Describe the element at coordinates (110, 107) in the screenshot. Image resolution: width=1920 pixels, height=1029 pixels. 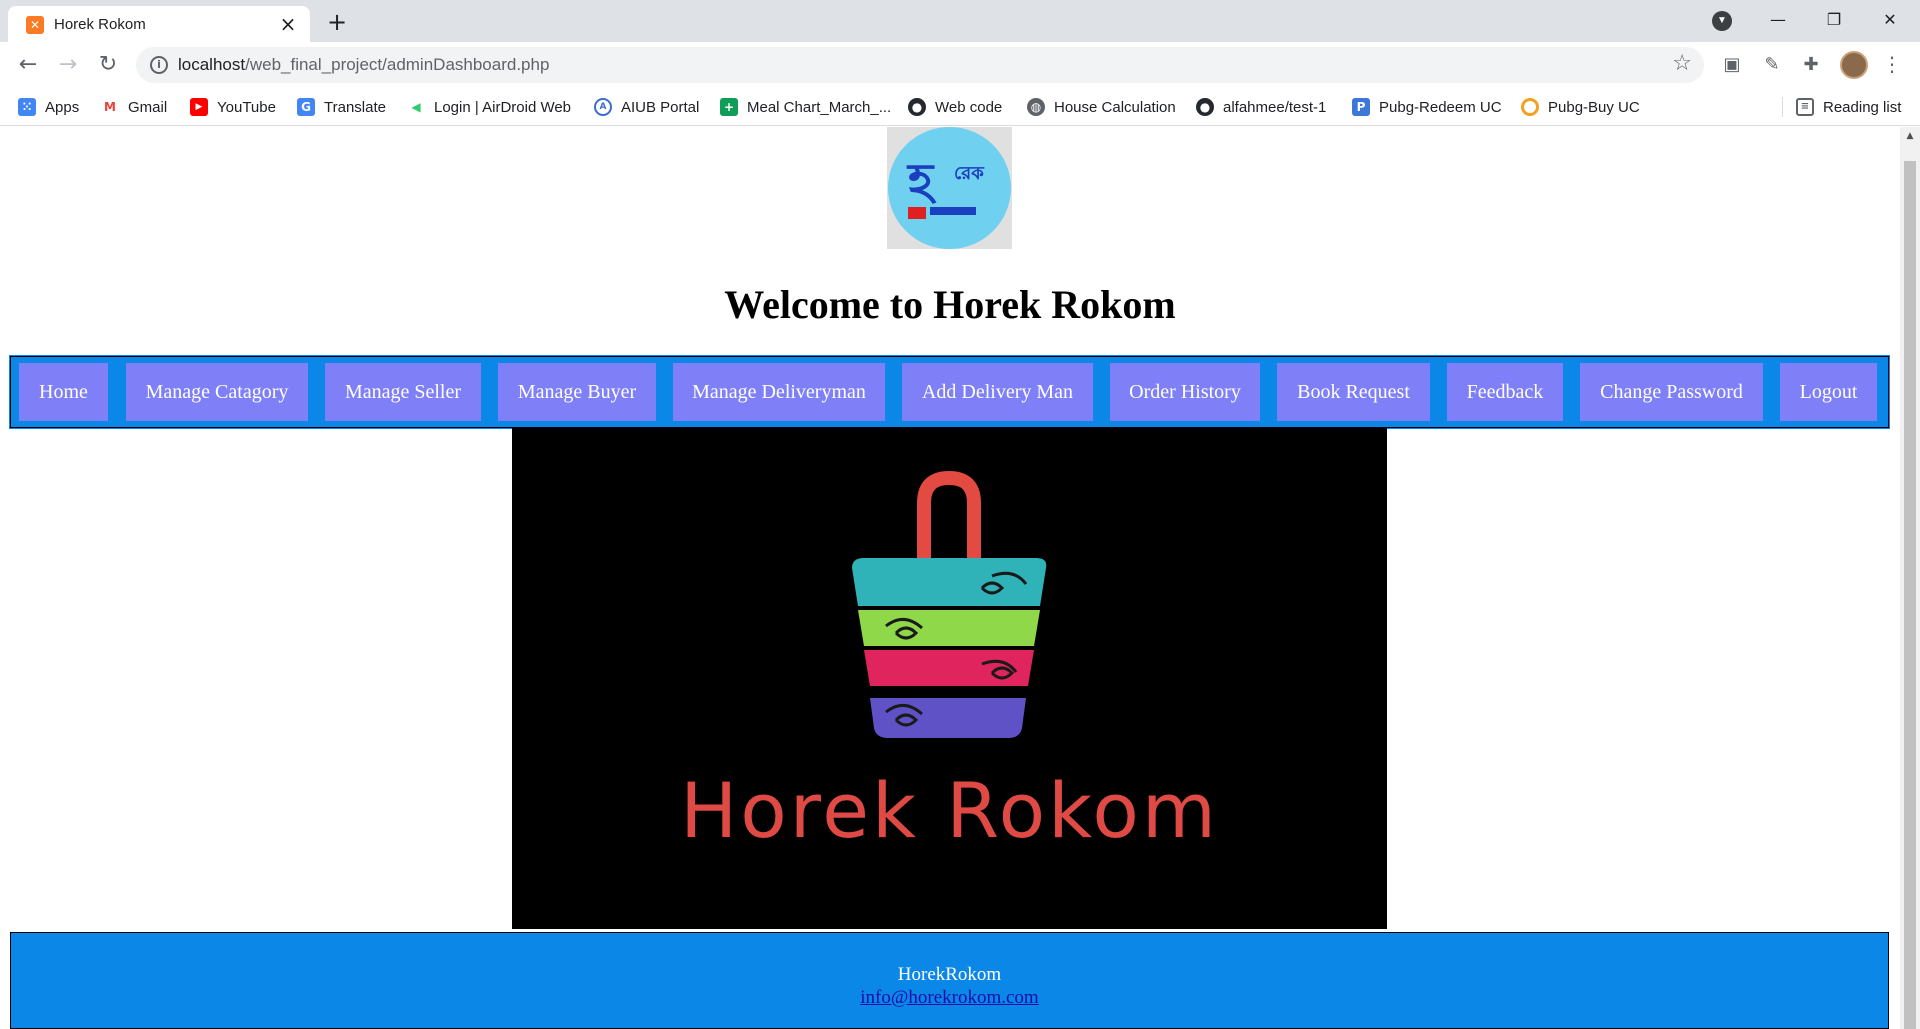
I see `gmail-icon: M` at that location.